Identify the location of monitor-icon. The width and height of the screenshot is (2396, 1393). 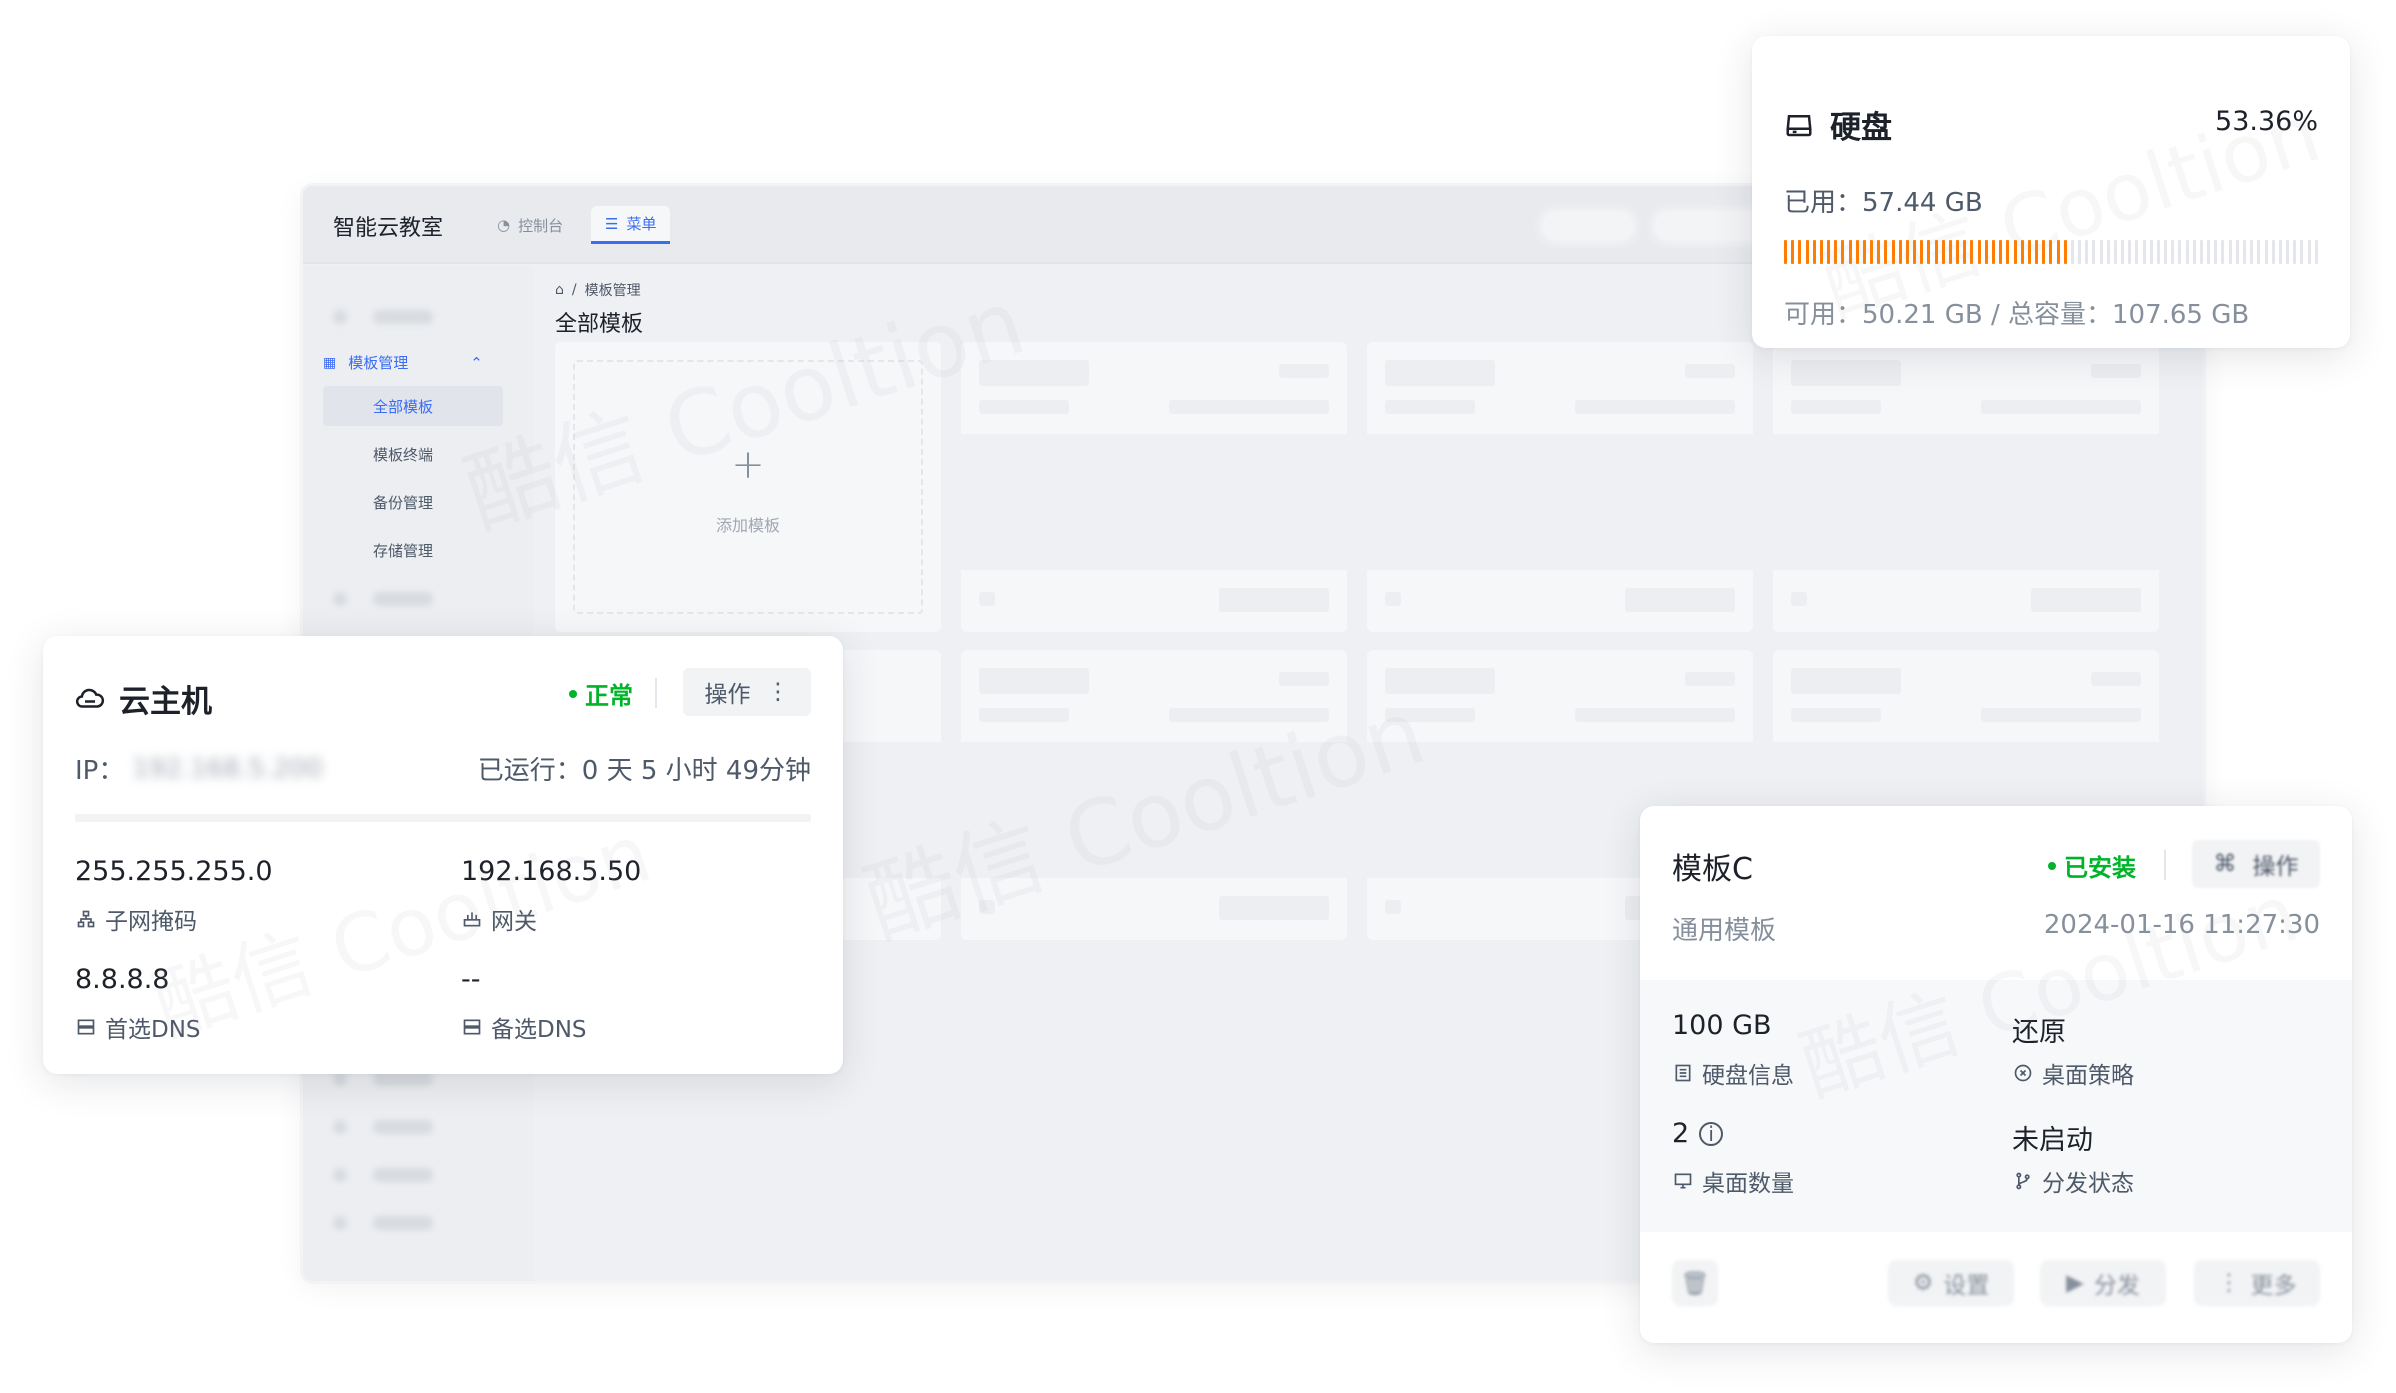
(1683, 1181).